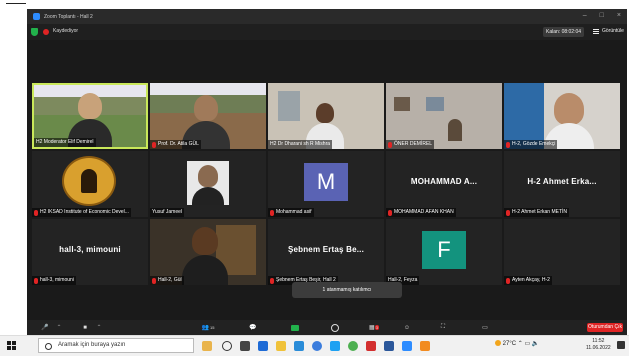 The image size is (629, 356). What do you see at coordinates (444, 184) in the screenshot?
I see `participant-tile: MOHAMMAD A... MOHAMMAD AFAN KHAN` at bounding box center [444, 184].